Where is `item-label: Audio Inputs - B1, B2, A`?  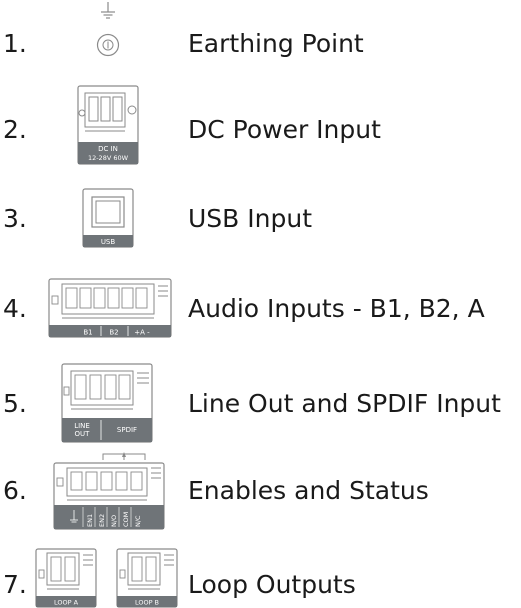
item-label: Audio Inputs - B1, B2, A is located at coordinates (336, 308).